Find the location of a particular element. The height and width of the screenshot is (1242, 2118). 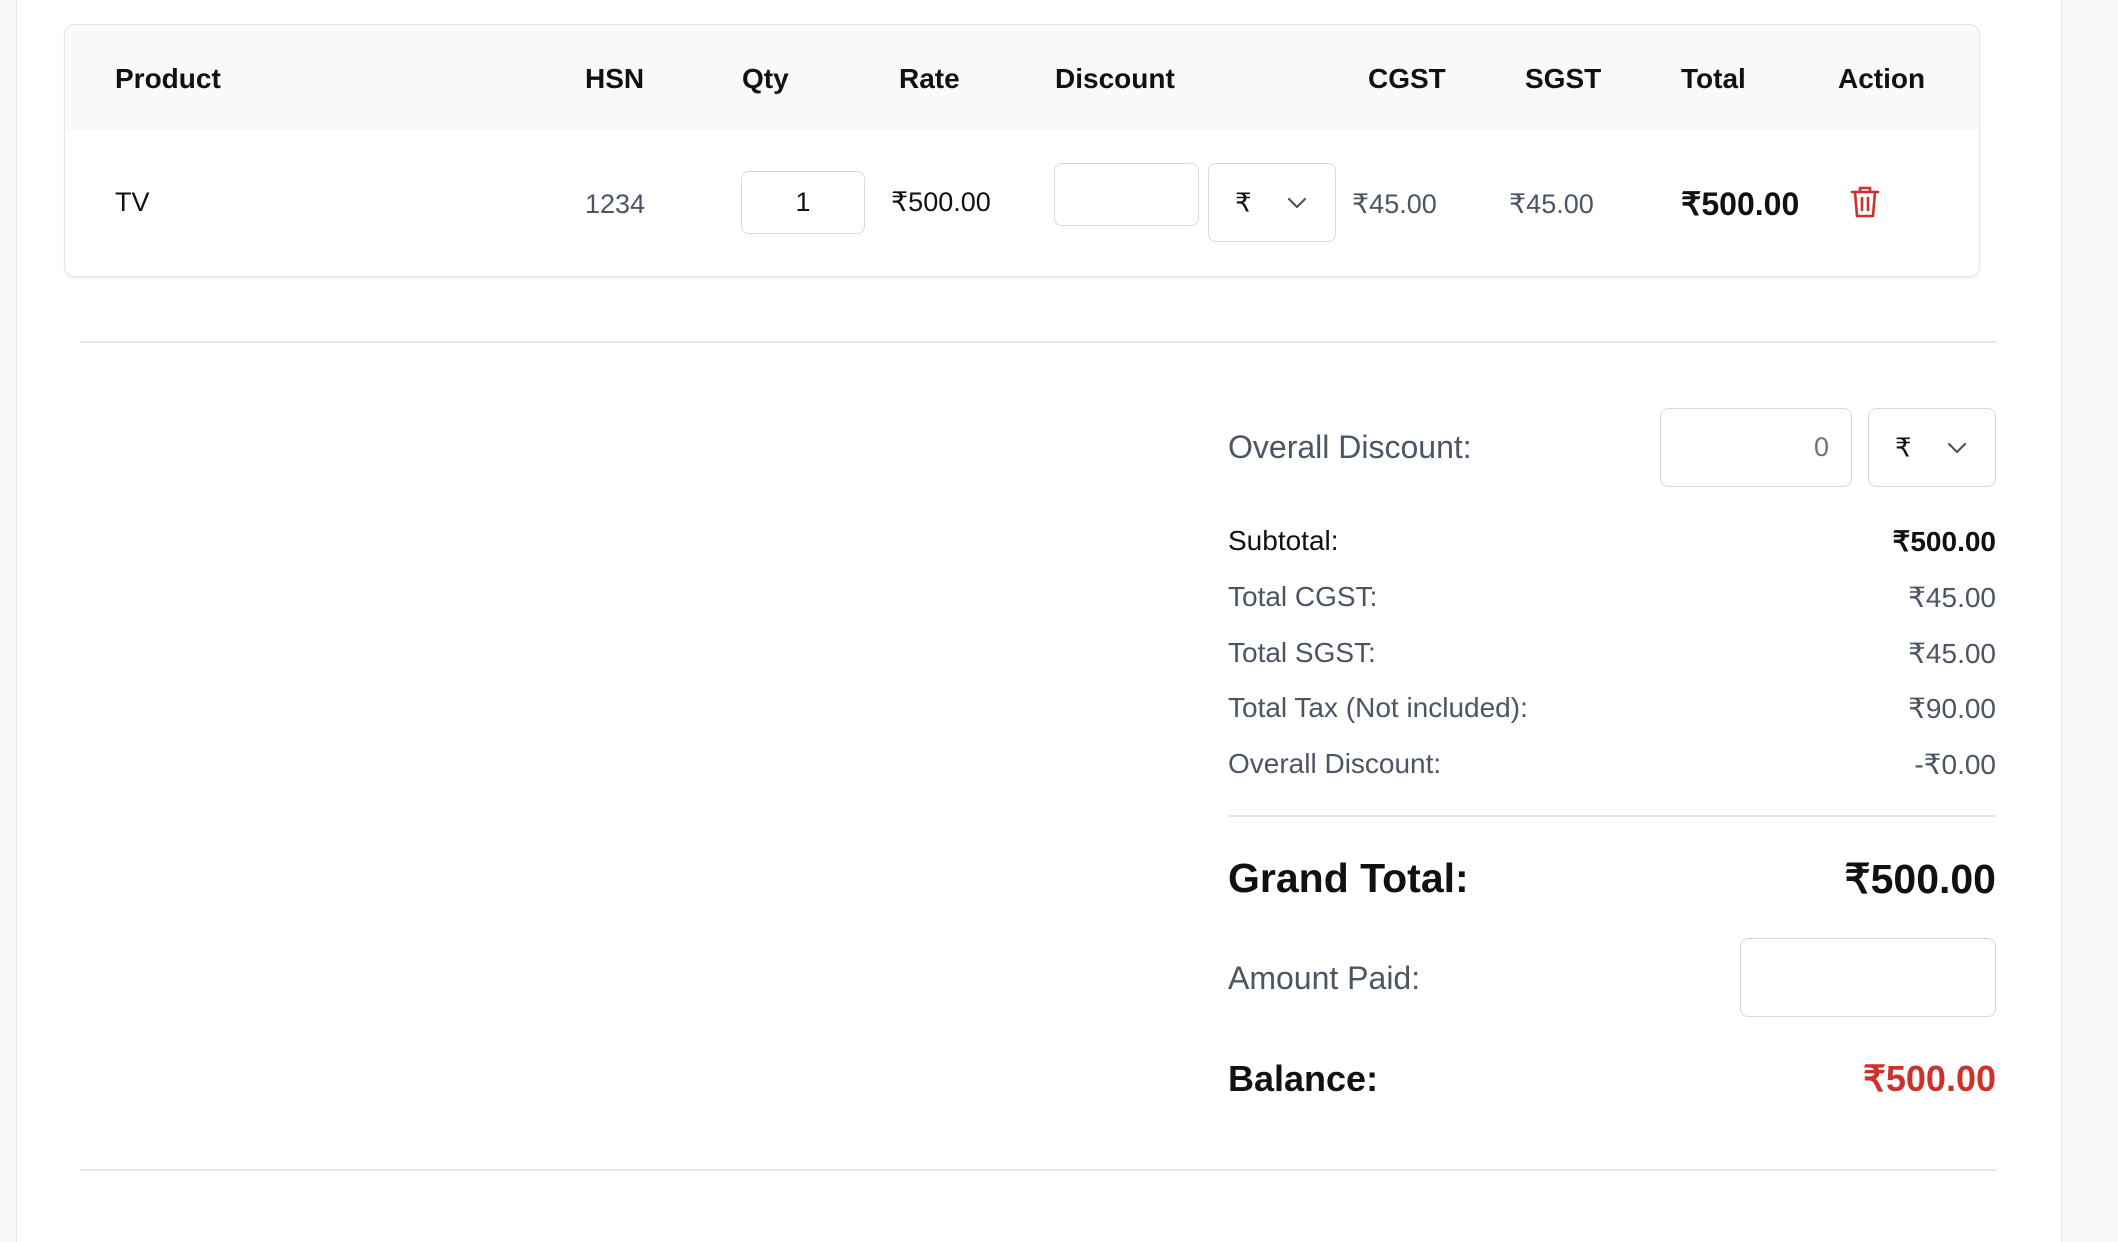

row-total: ₹500.00 is located at coordinates (1740, 204).